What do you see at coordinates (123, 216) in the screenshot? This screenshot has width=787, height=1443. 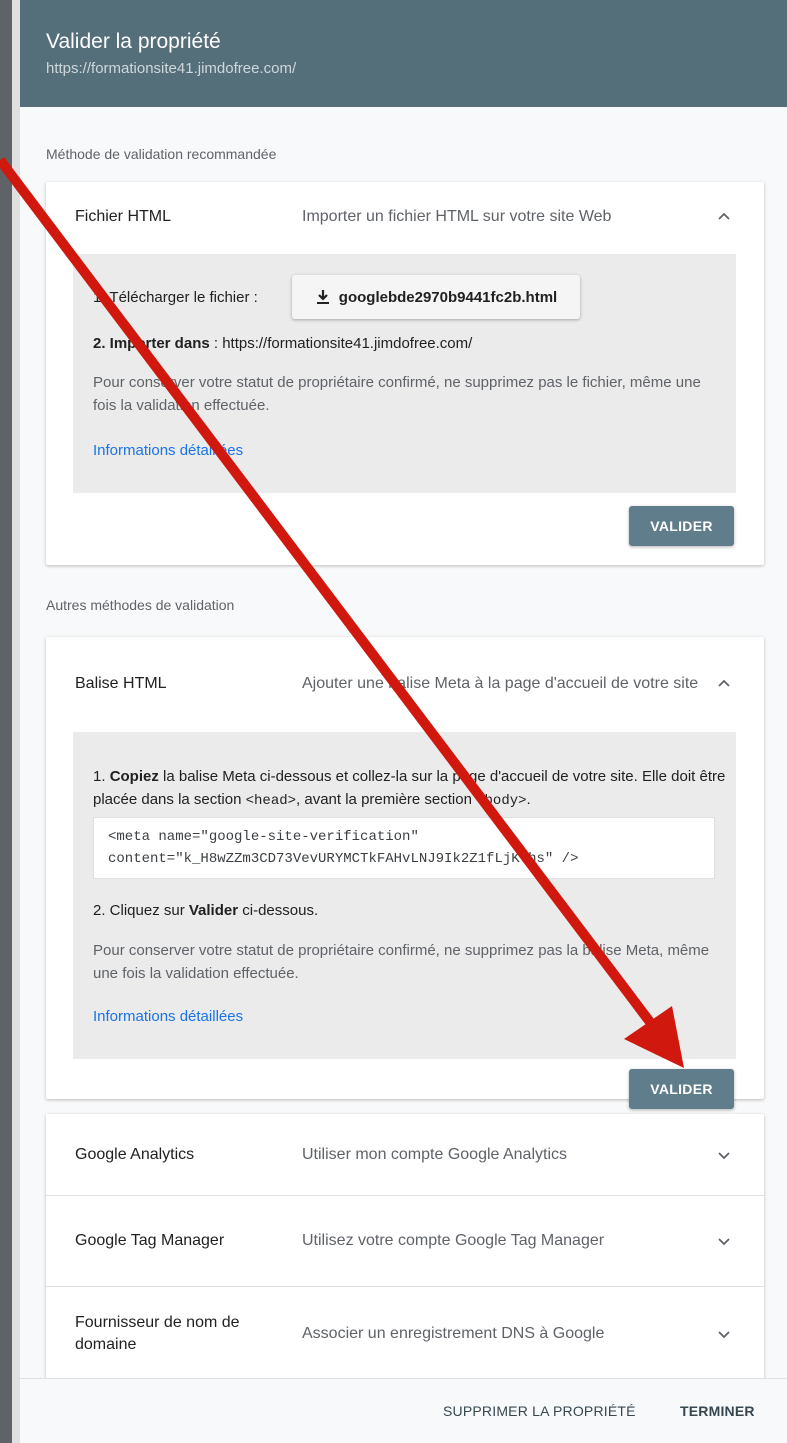 I see `method-name: Fichier HTML` at bounding box center [123, 216].